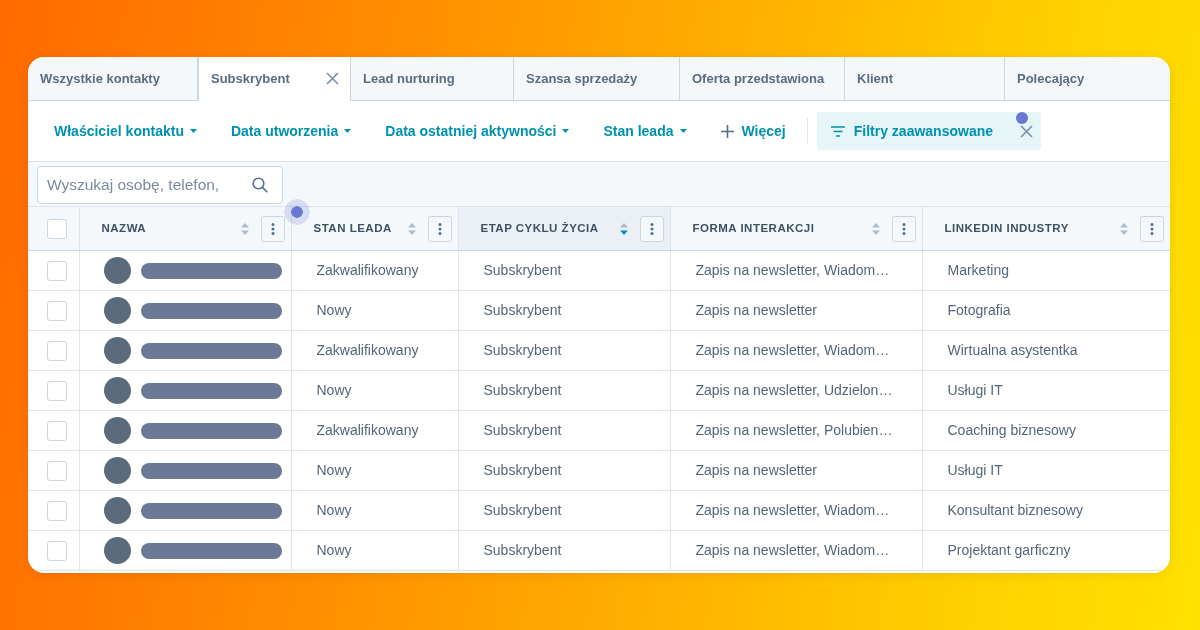 The height and width of the screenshot is (630, 1200). Describe the element at coordinates (1046, 270) in the screenshot. I see `table-cell: Marketing` at that location.